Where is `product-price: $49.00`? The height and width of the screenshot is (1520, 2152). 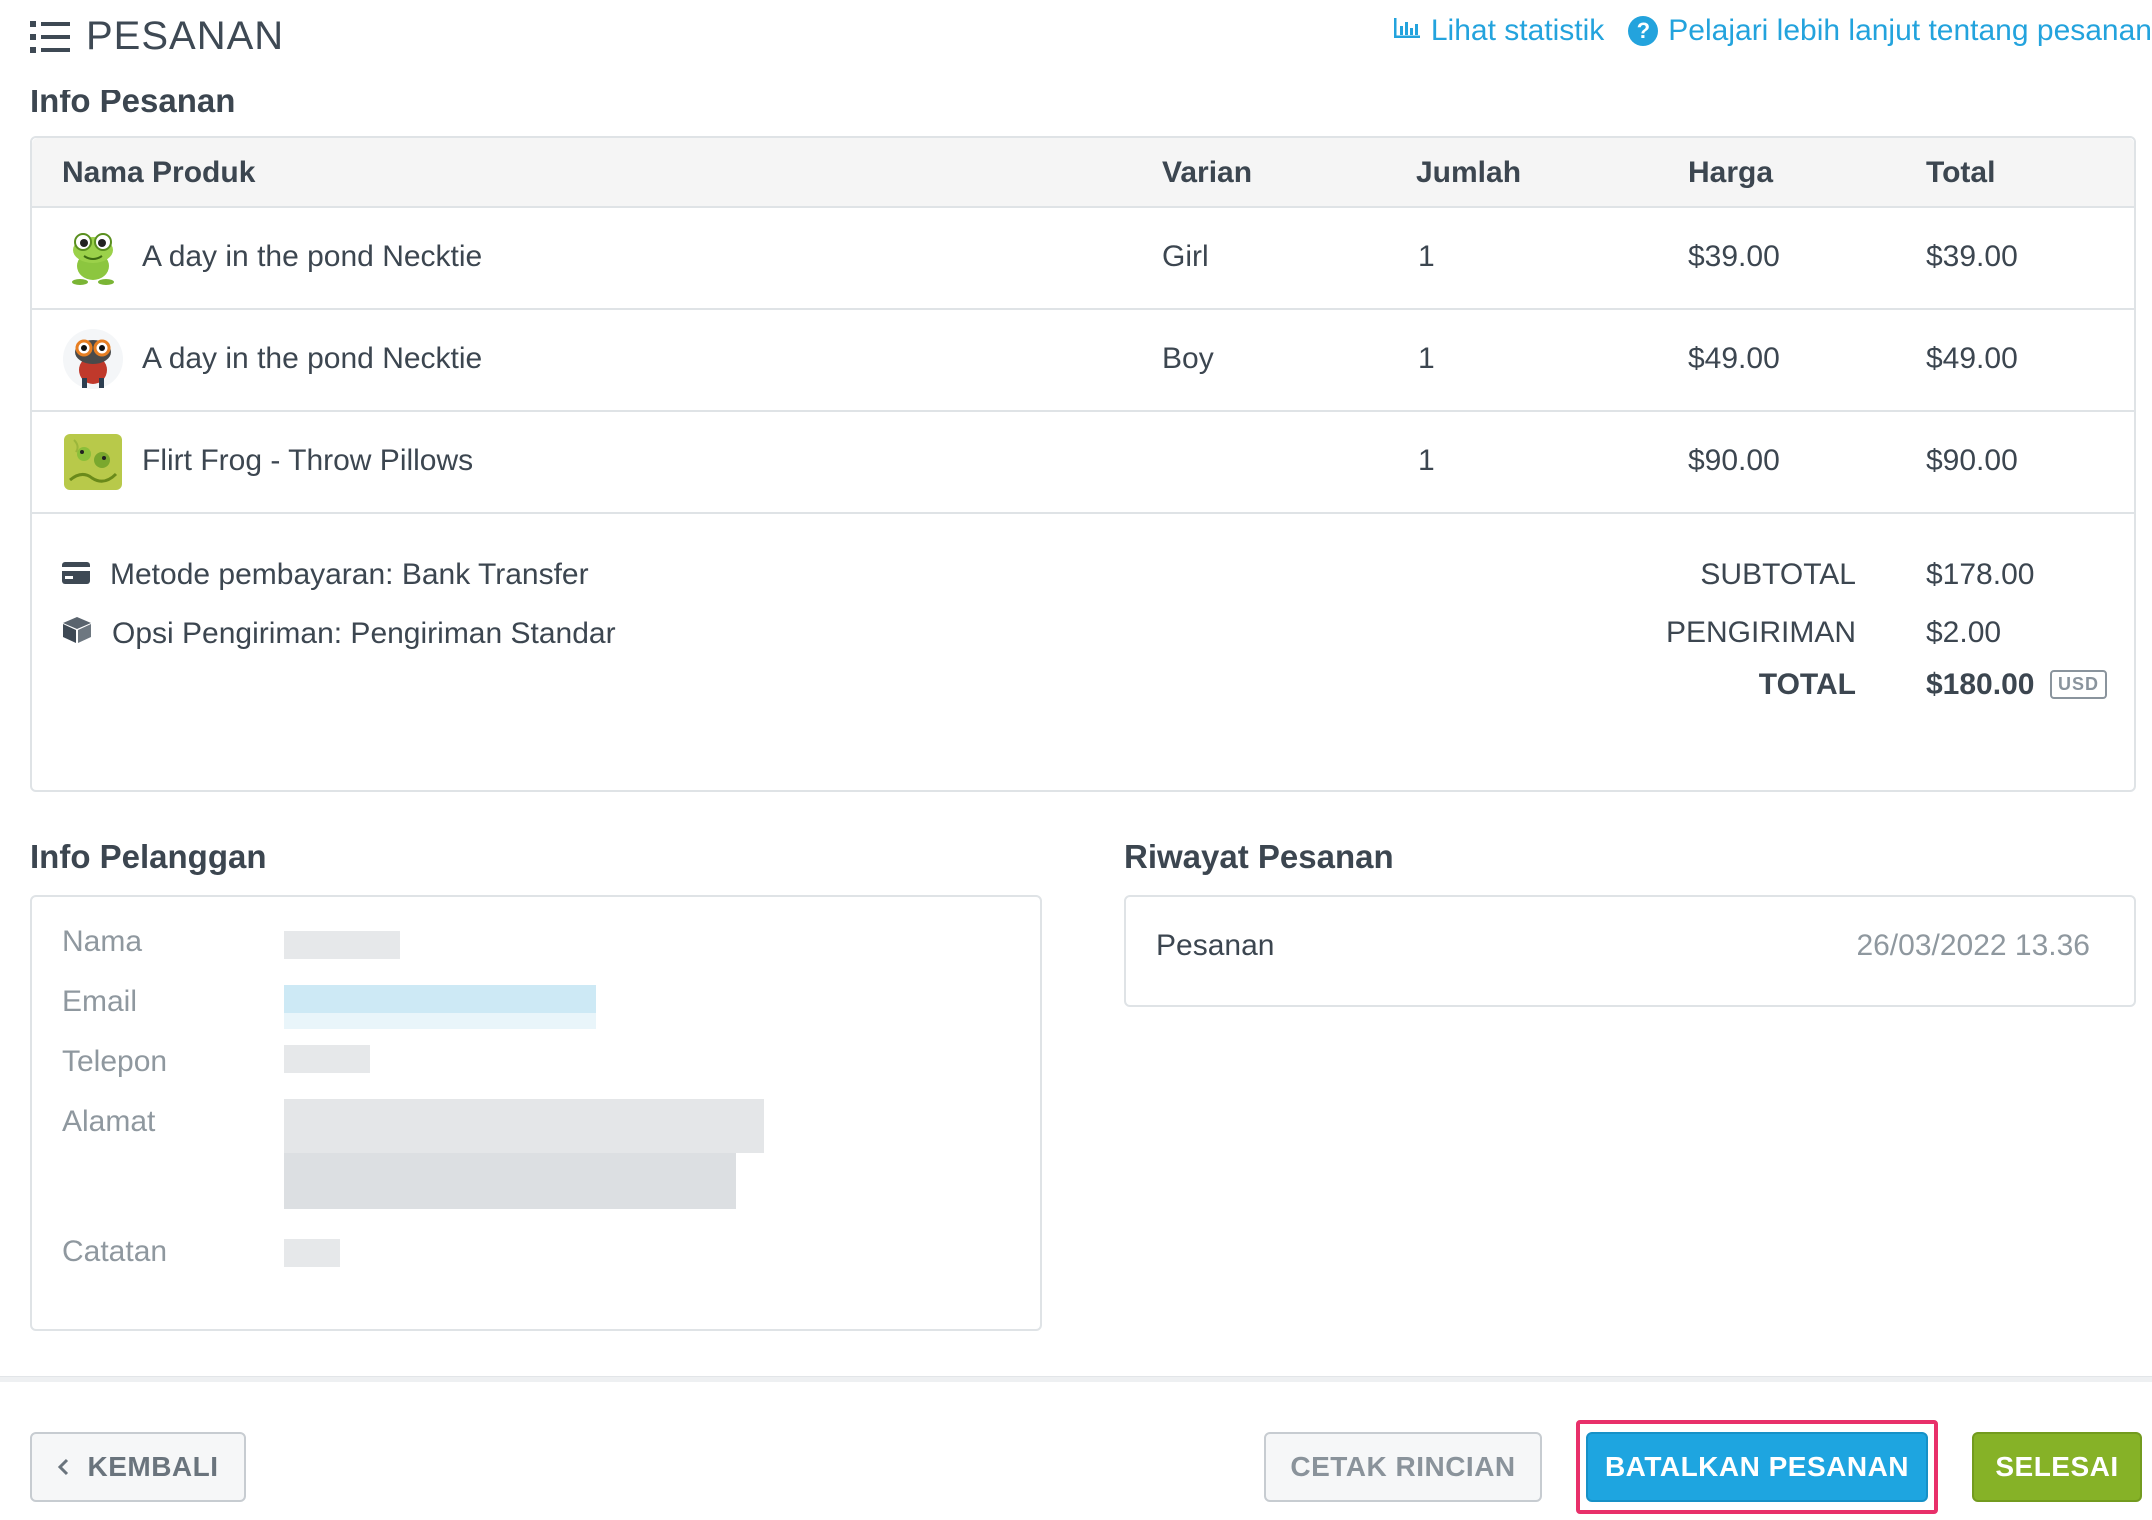
product-price: $49.00 is located at coordinates (1734, 358).